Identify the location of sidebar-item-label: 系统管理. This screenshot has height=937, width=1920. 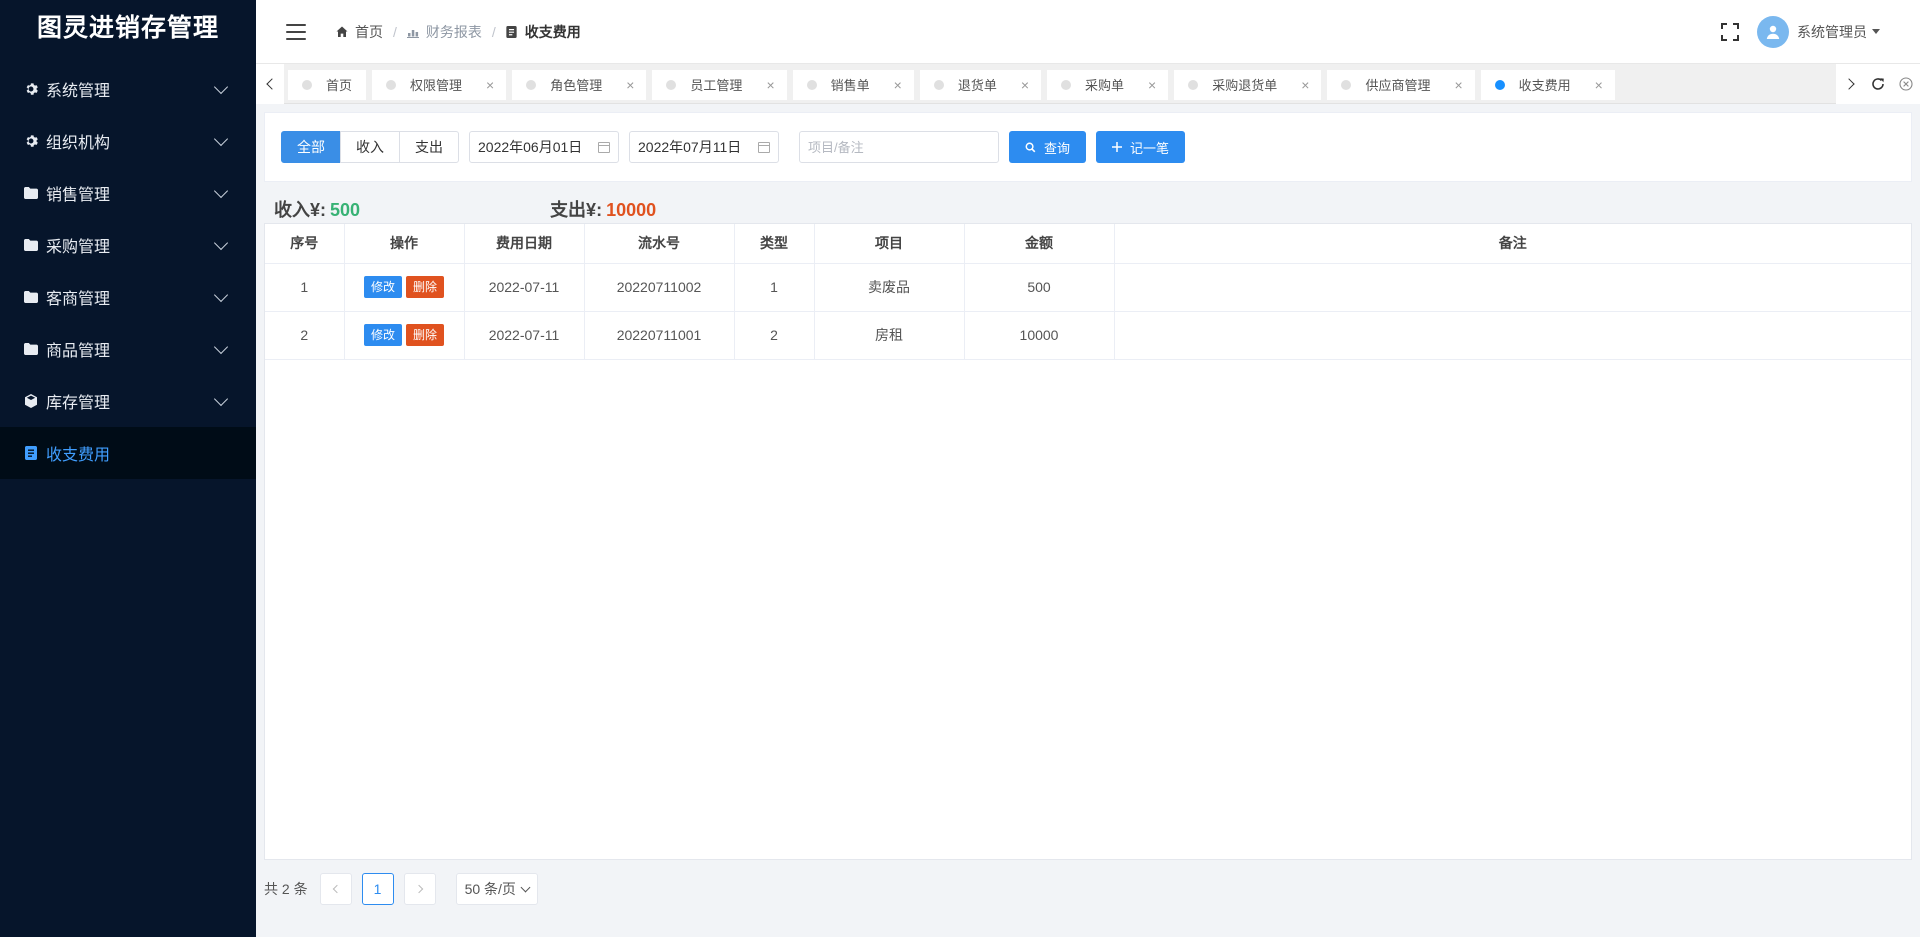
(78, 91).